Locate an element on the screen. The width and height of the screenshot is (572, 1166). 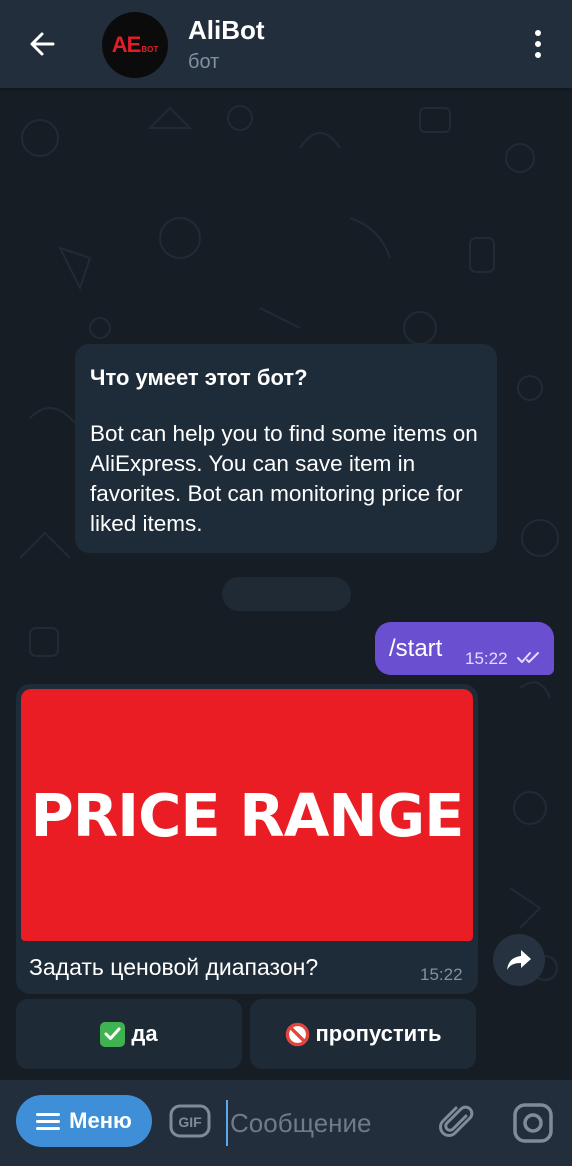
camera-icon is located at coordinates (533, 1123).